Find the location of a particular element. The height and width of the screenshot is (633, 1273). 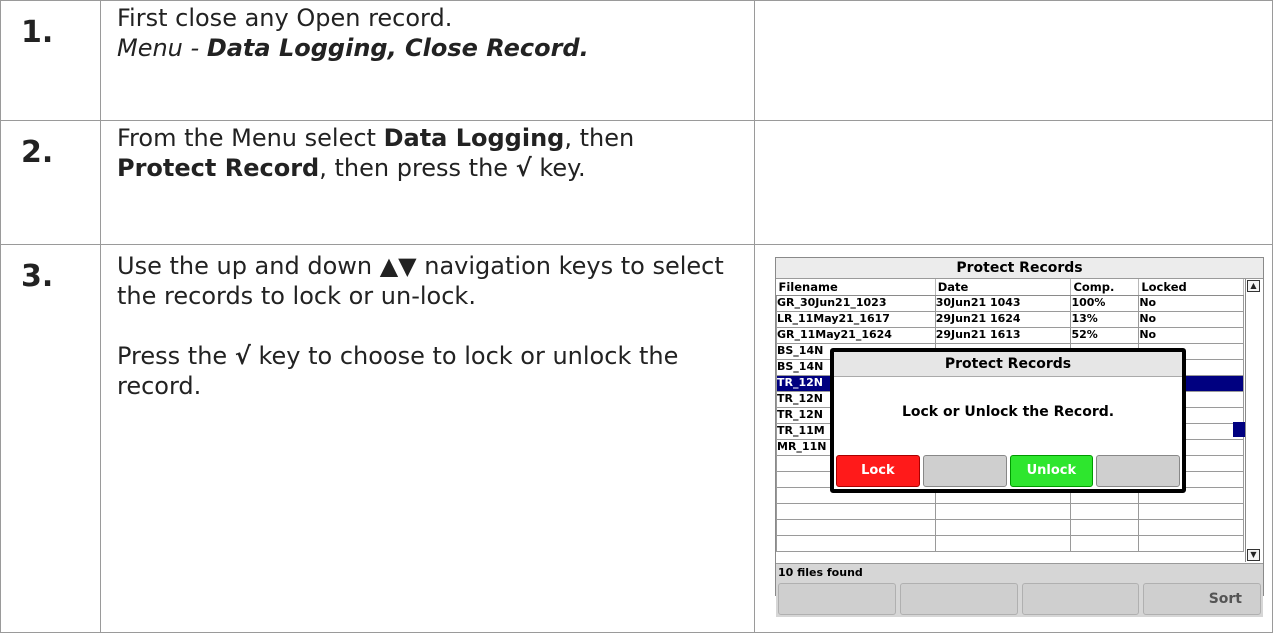

screen-title: Protect Records is located at coordinates (1019, 268).